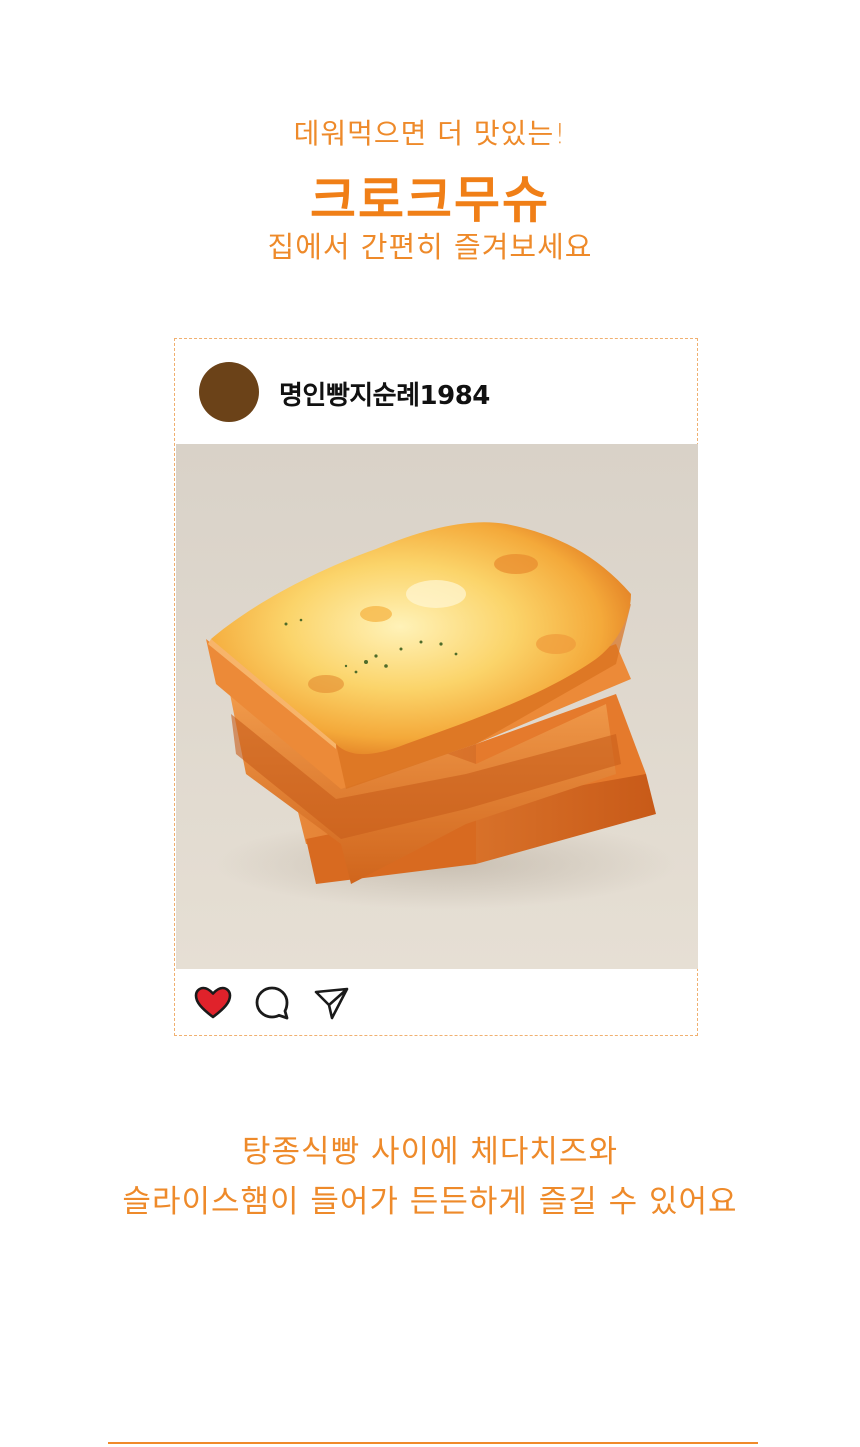 This screenshot has width=860, height=1447. Describe the element at coordinates (430, 1152) in the screenshot. I see `description-line-1: 탕종식빵 사이에 체다치즈와` at that location.